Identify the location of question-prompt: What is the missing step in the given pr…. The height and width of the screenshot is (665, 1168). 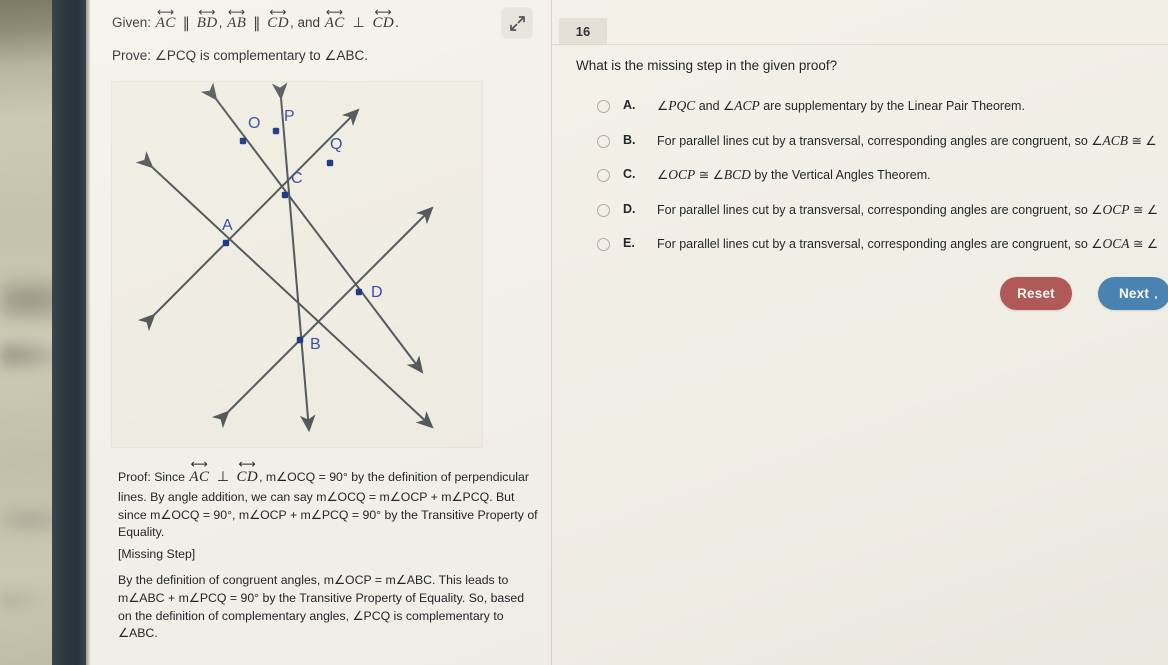
(707, 65).